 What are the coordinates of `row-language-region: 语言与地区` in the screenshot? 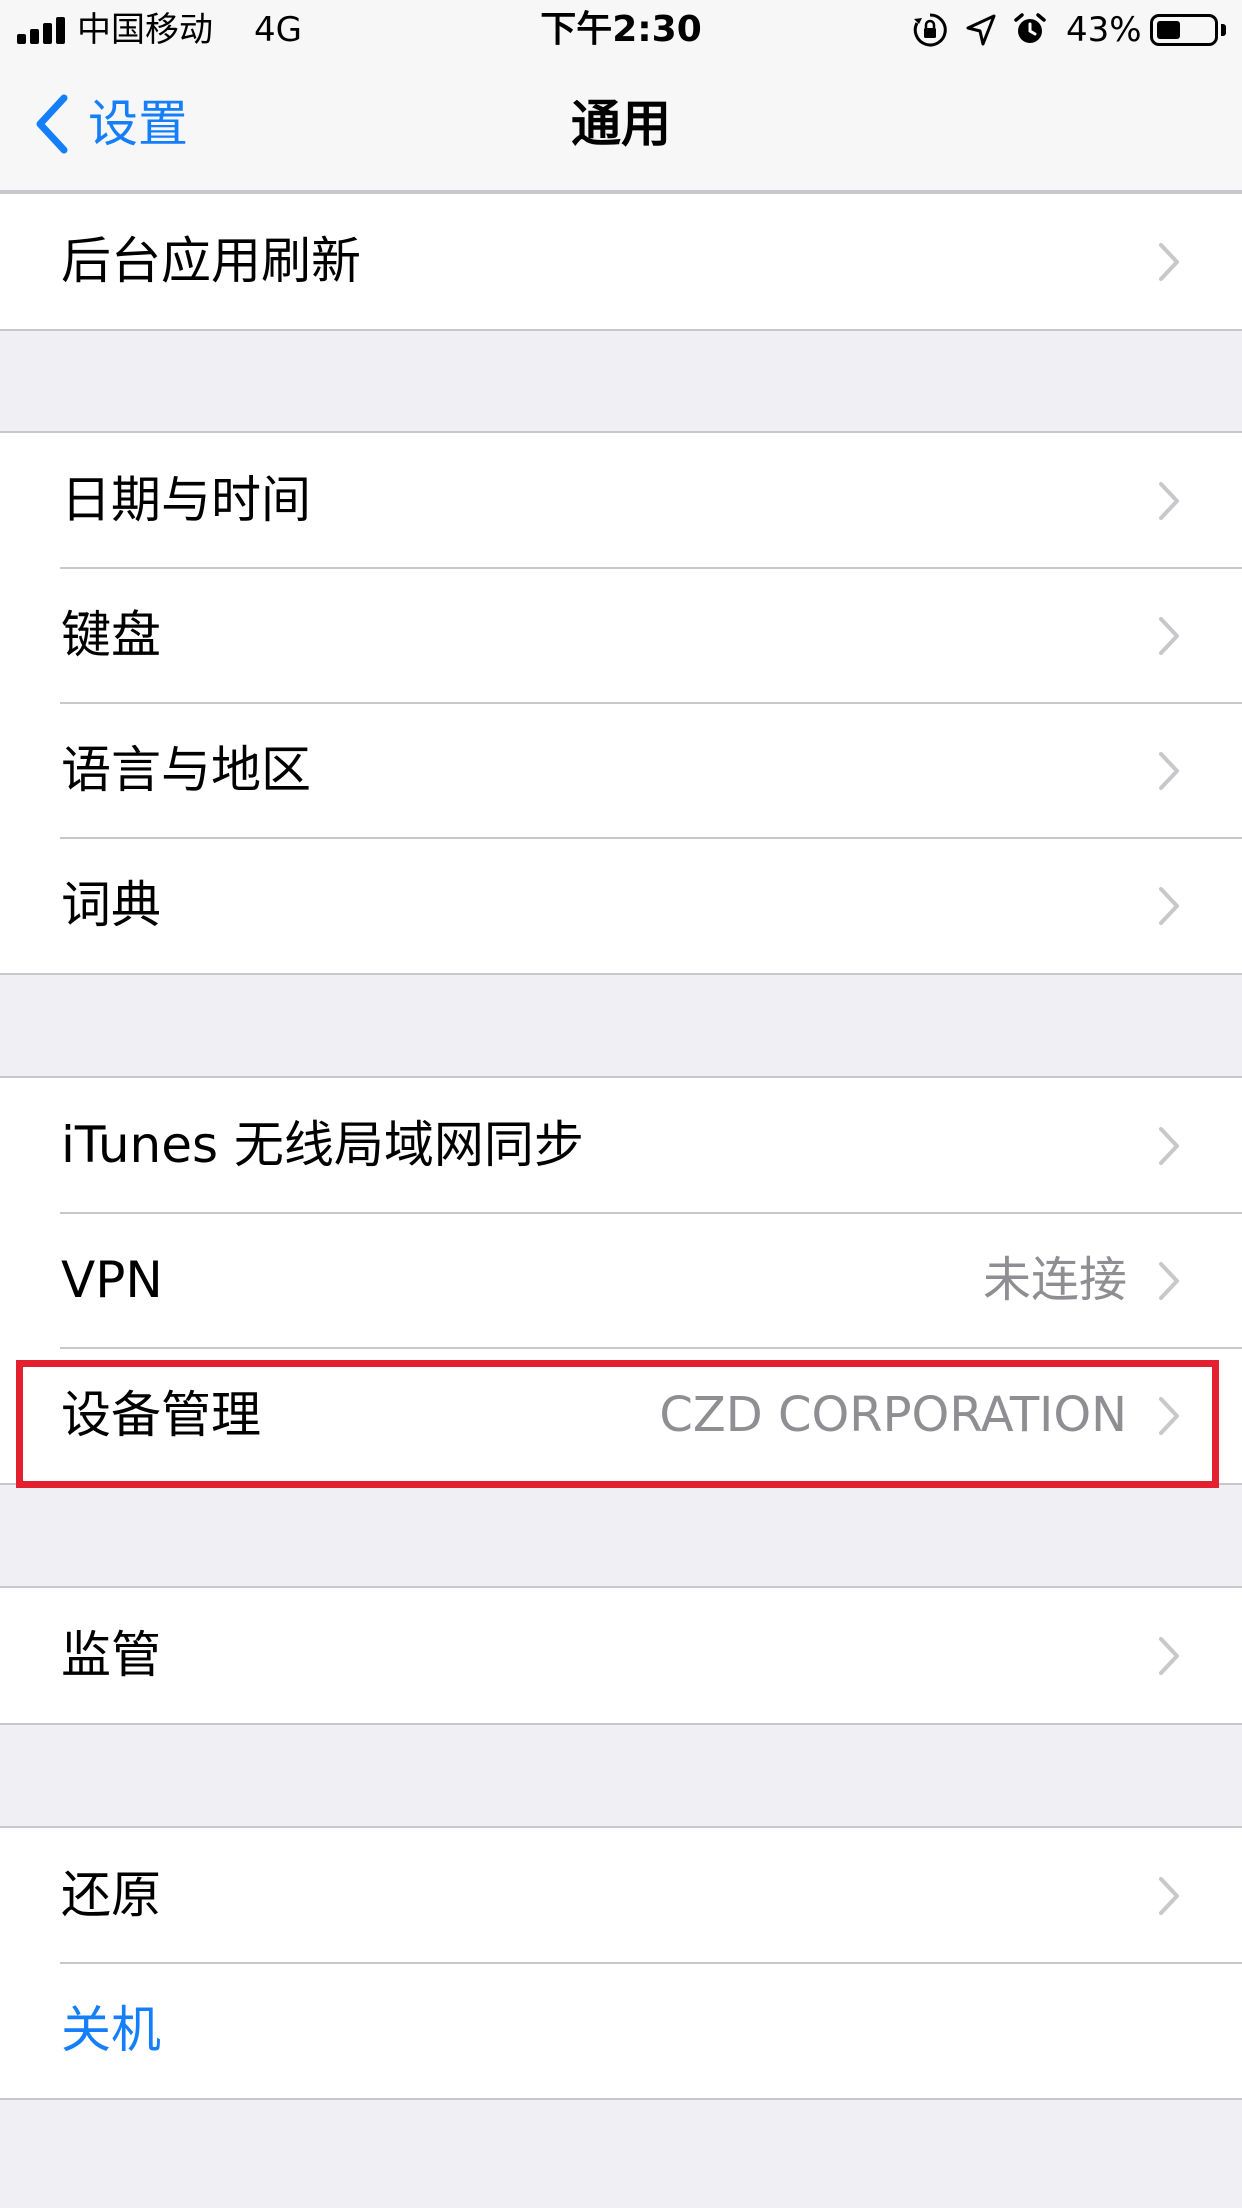 It's located at (621, 770).